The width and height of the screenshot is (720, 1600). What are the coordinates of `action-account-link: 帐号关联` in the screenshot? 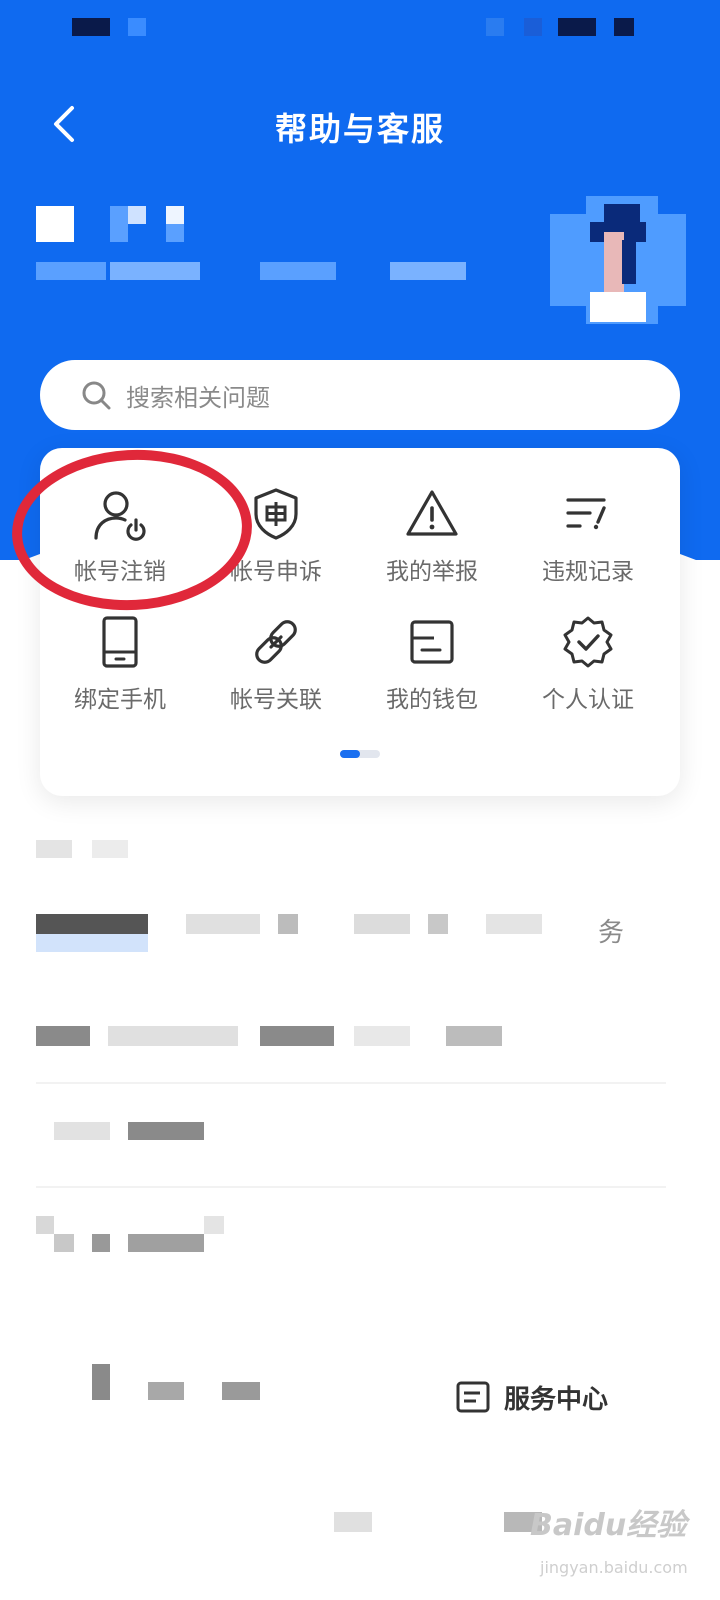 It's located at (276, 670).